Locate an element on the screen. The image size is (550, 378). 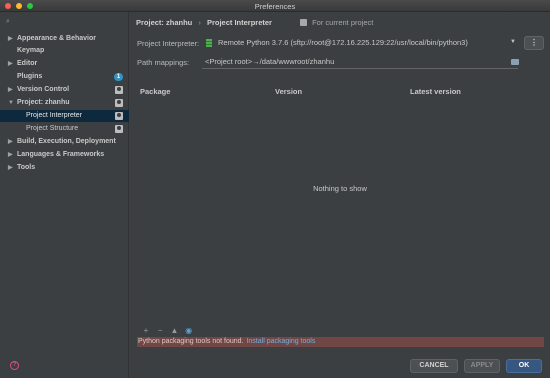
sidebar-item-label: Build, Execution, Deployment is located at coordinates (66, 141).